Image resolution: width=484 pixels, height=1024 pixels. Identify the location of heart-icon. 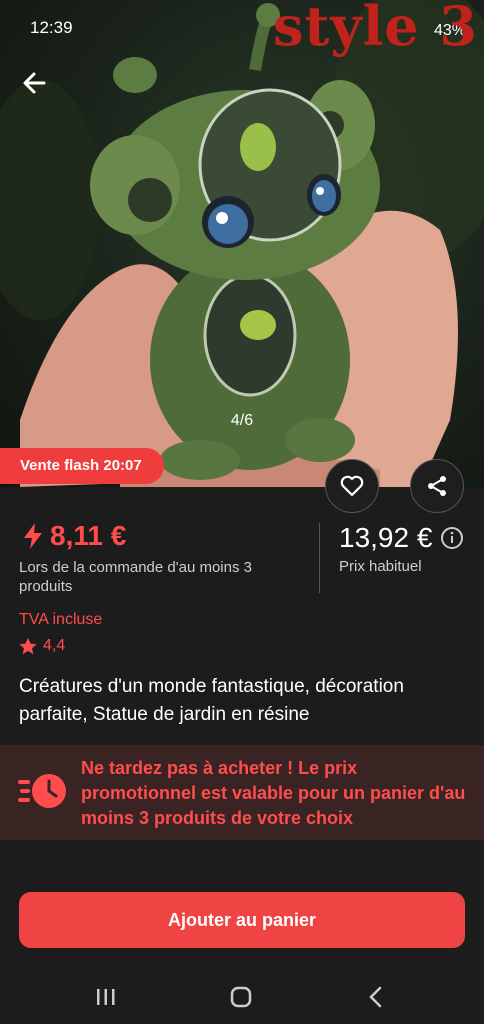
(352, 486).